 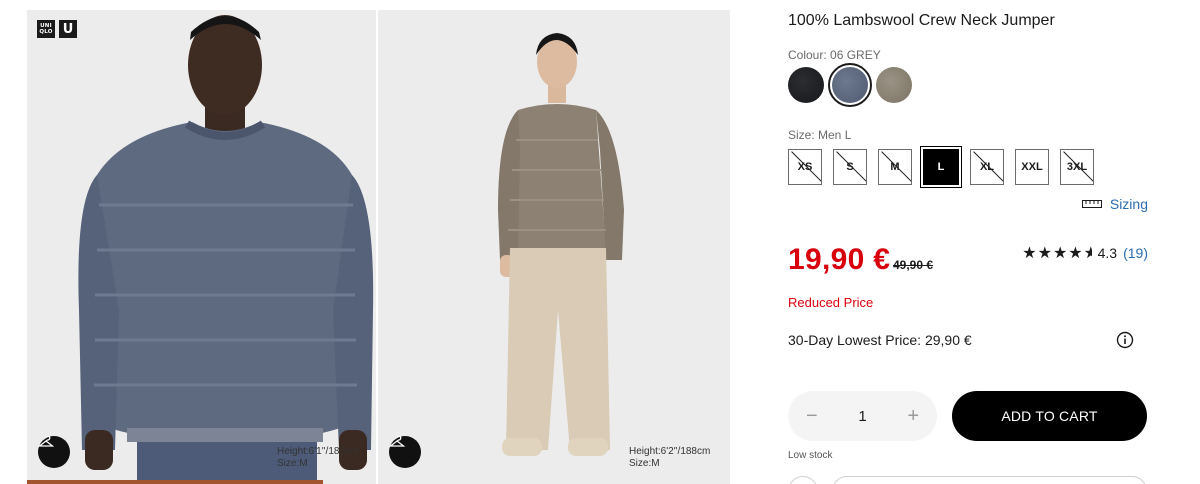 I want to click on colour-swatch-list, so click(x=850, y=85).